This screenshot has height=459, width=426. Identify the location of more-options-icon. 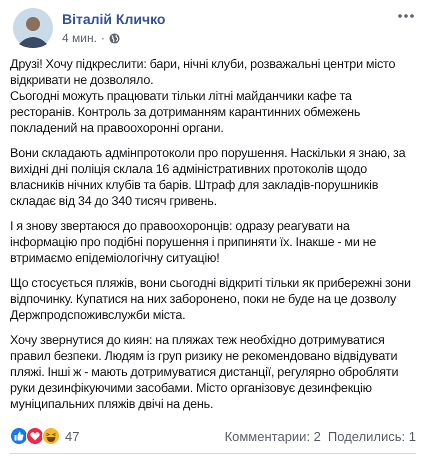
(406, 16).